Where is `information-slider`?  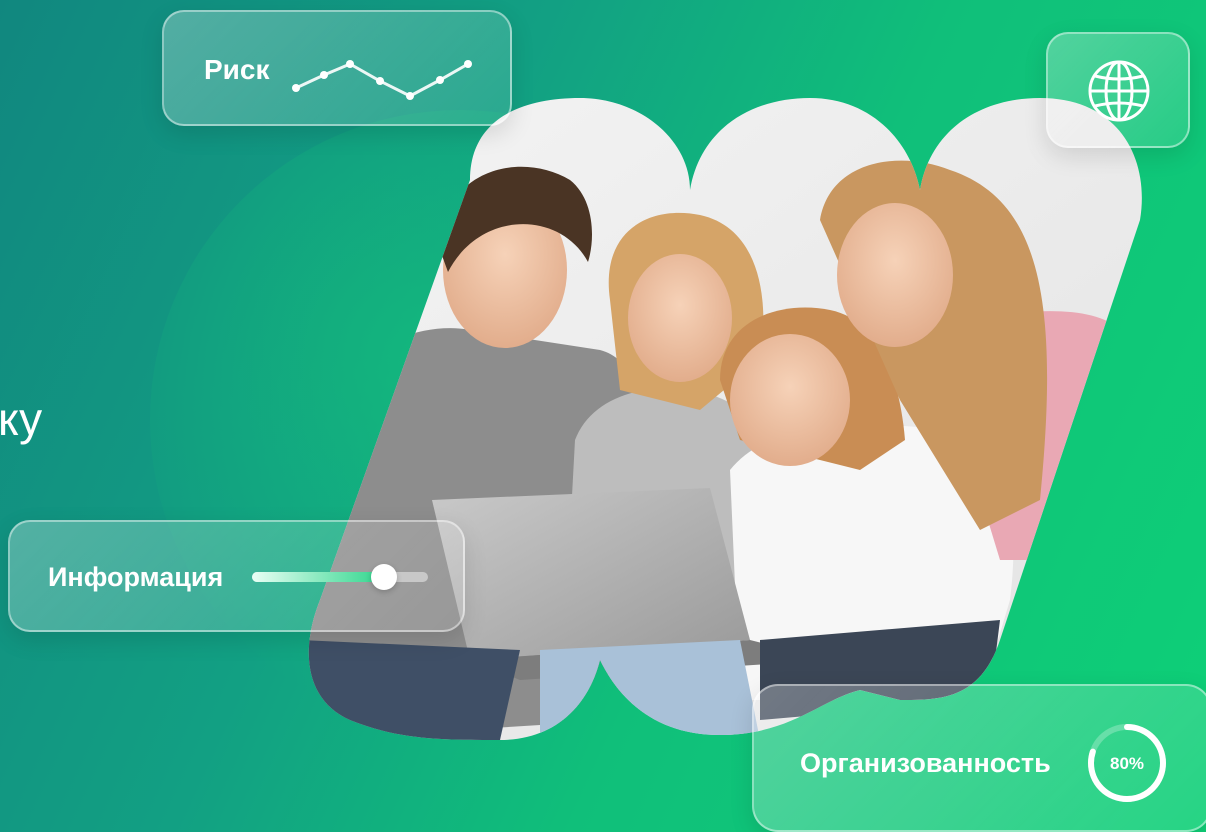 information-slider is located at coordinates (340, 577).